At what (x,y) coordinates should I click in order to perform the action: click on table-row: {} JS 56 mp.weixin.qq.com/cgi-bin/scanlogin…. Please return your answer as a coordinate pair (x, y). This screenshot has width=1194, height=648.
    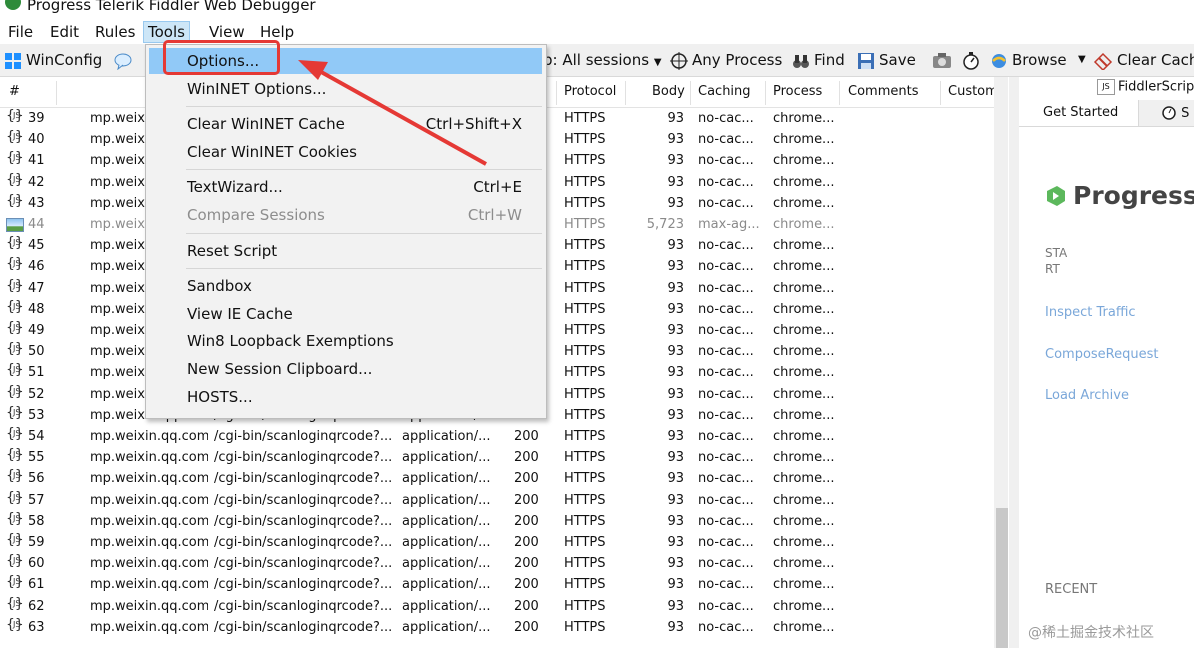
    Looking at the image, I should click on (504, 479).